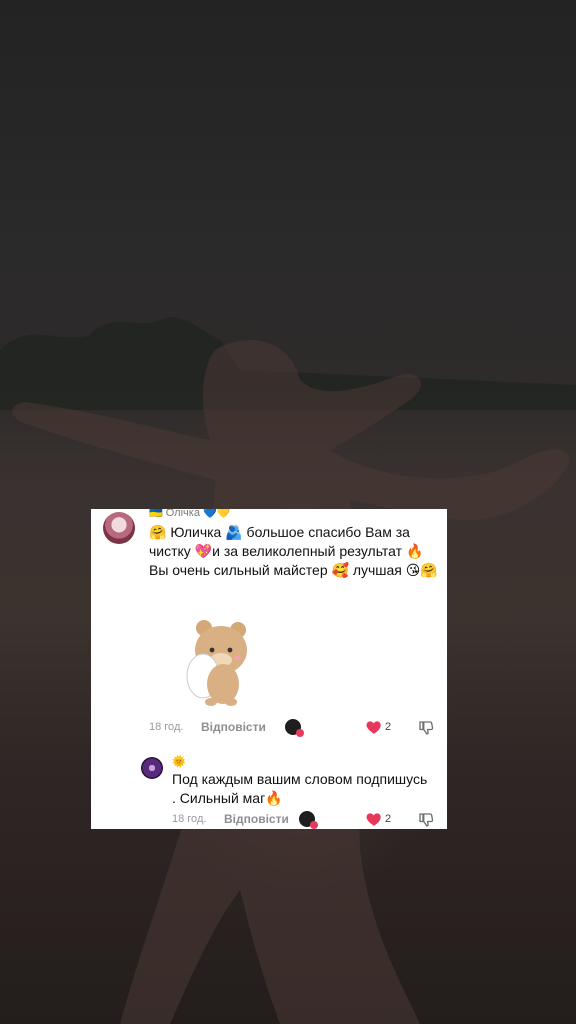 The height and width of the screenshot is (1024, 576). I want to click on like-button: 2, so click(382, 727).